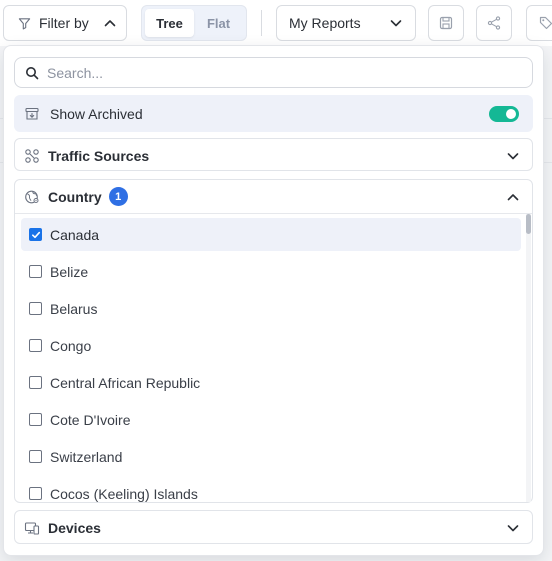  What do you see at coordinates (118, 196) in the screenshot?
I see `selected-count-badge: 1` at bounding box center [118, 196].